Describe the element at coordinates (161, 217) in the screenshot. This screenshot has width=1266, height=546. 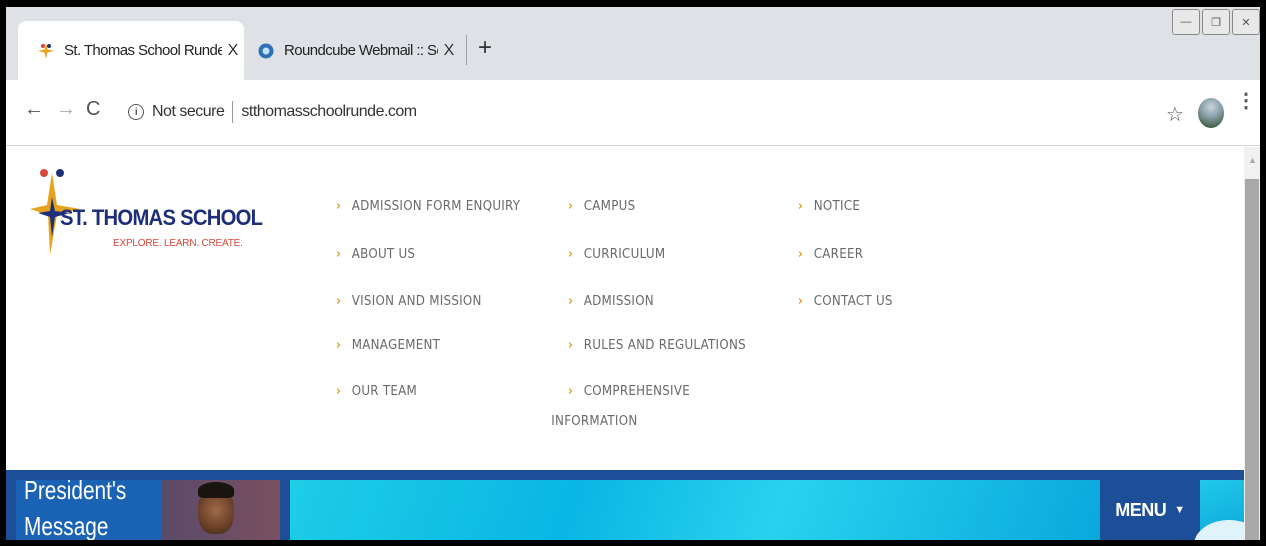
I see `logo-name: ST. THOMAS SCHOOL` at that location.